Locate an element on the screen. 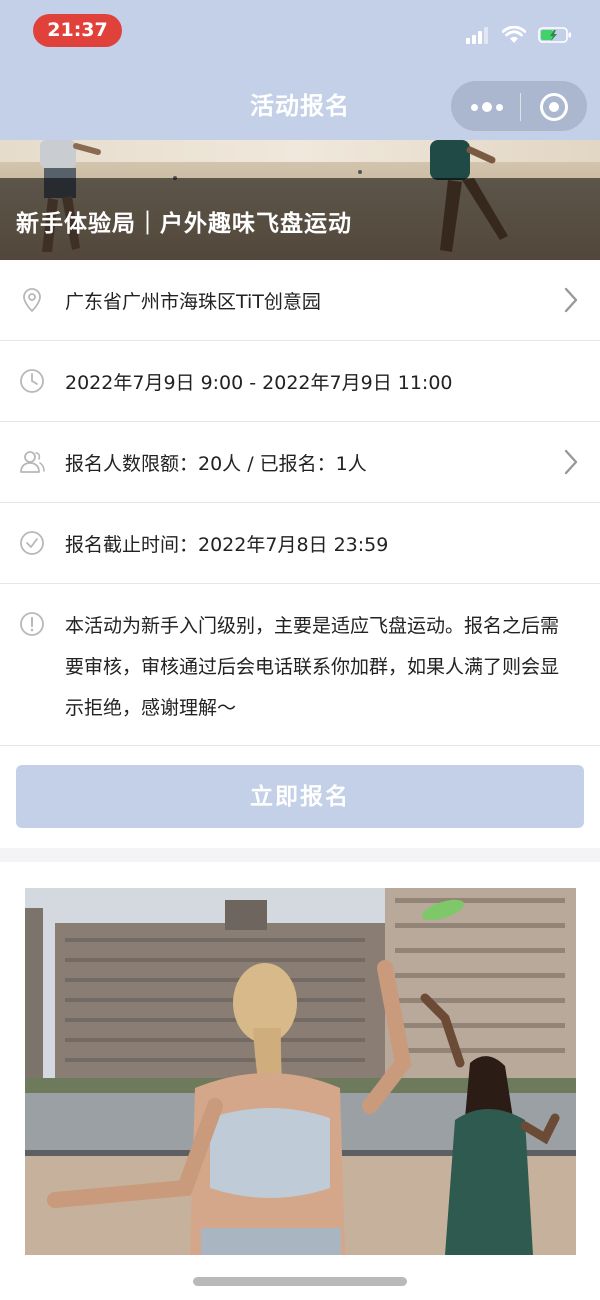 The height and width of the screenshot is (1300, 600). quota-row: 报名人数限额：20人 / 已报名：1人 is located at coordinates (300, 462).